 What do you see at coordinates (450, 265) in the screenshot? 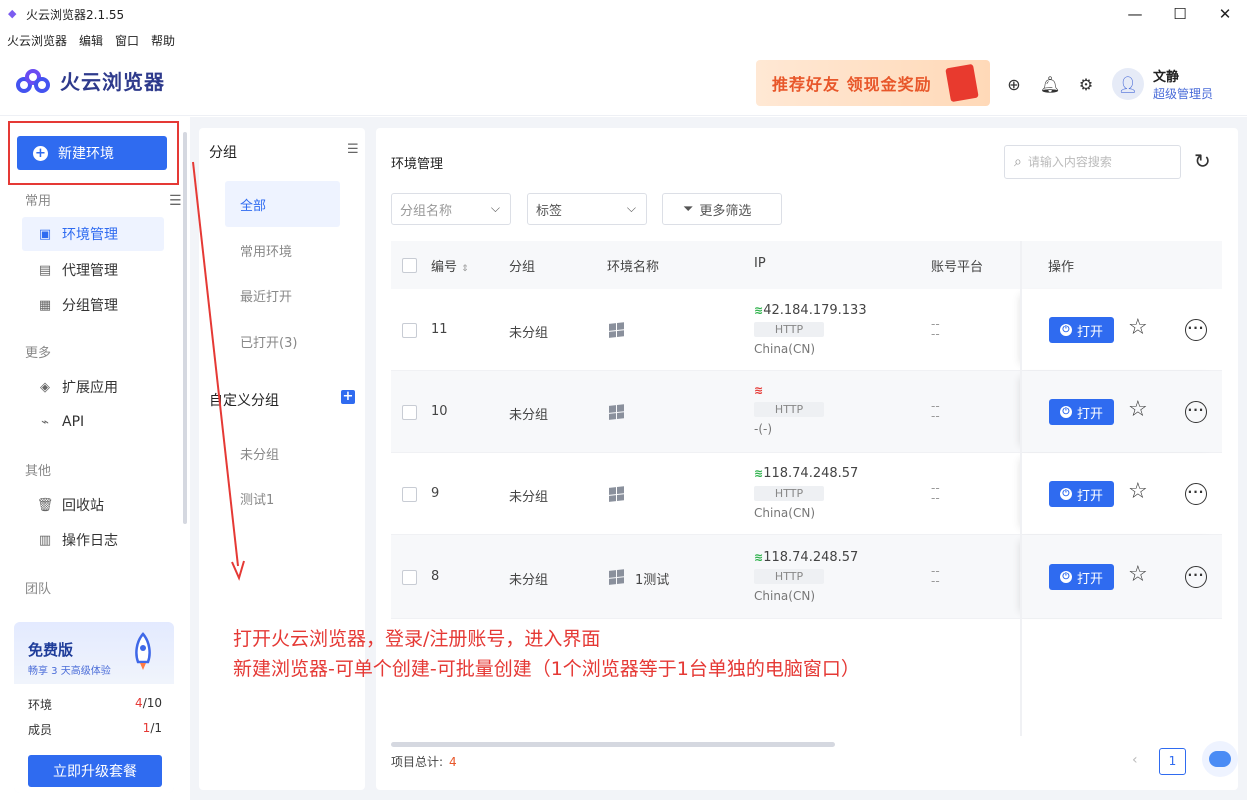
I see `column-header-id: 编号 ⇕` at bounding box center [450, 265].